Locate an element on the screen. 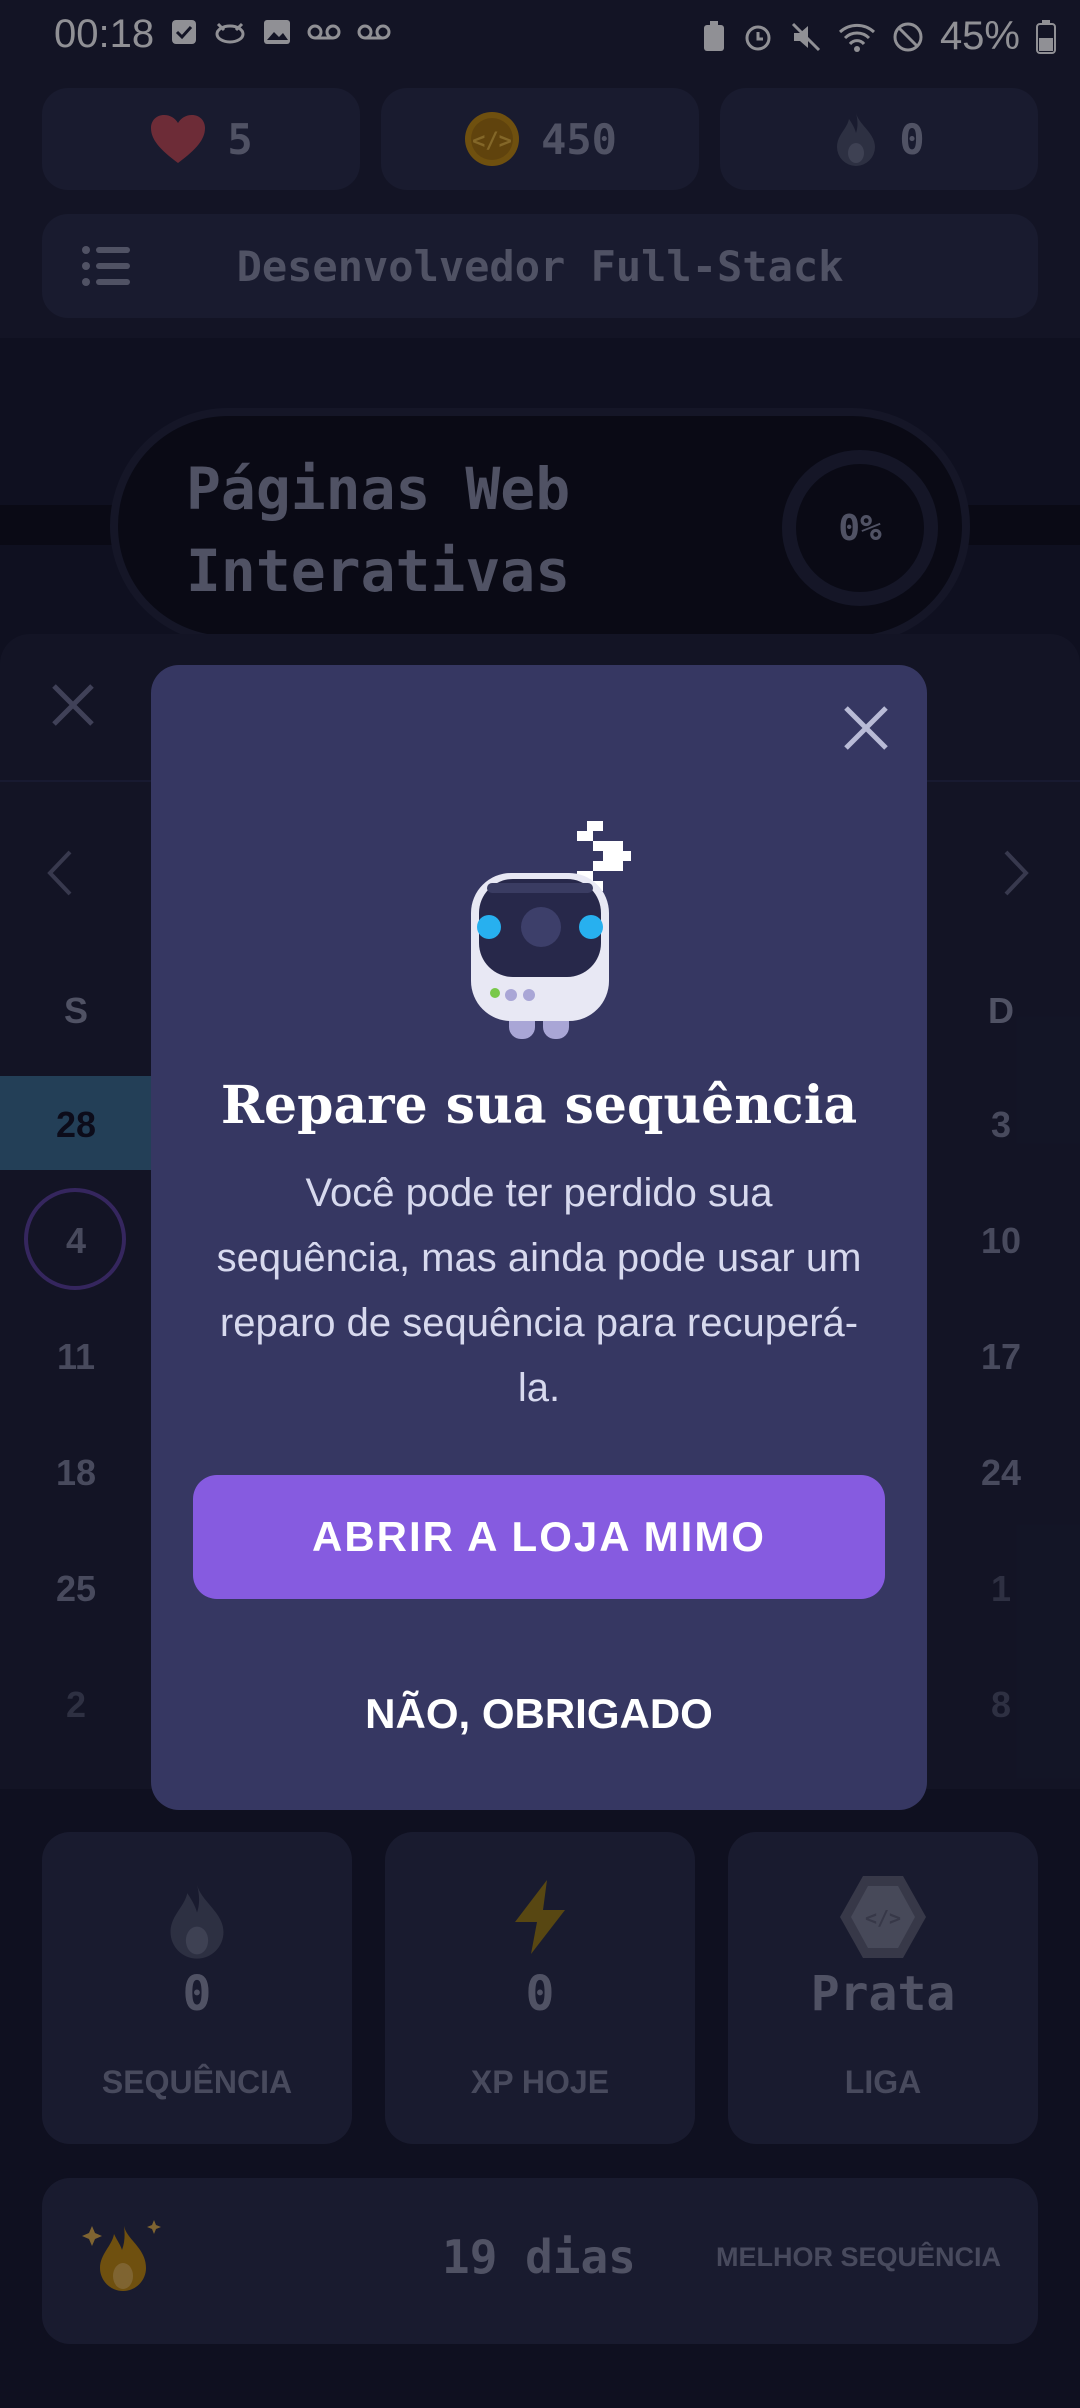 This screenshot has width=1080, height=2408. open-mimo-store-button: ABRIR A LOJA MIMO is located at coordinates (539, 1537).